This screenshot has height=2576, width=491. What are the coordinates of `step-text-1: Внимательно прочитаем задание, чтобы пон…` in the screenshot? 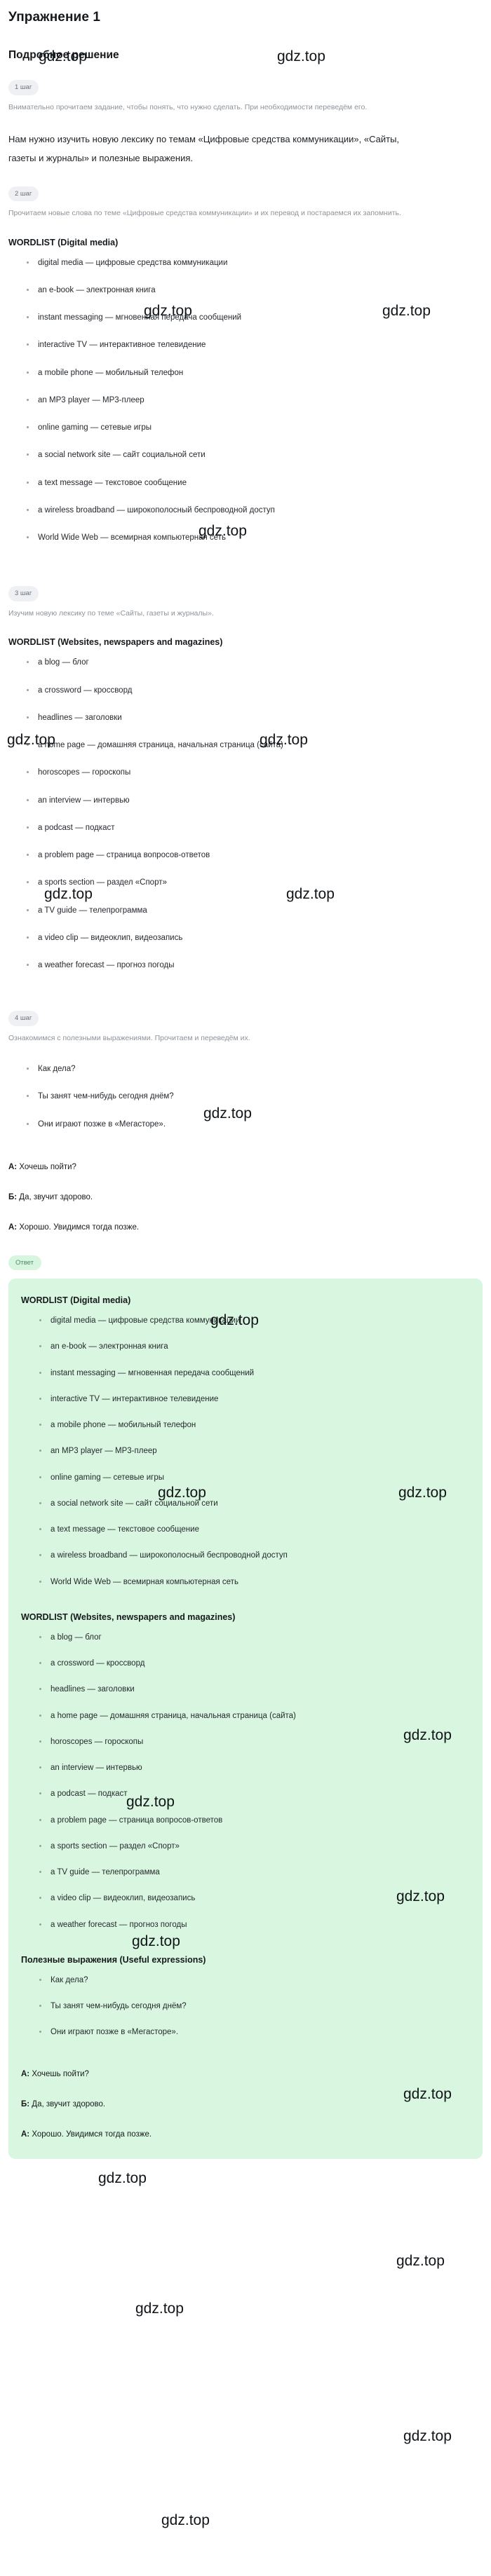 It's located at (188, 106).